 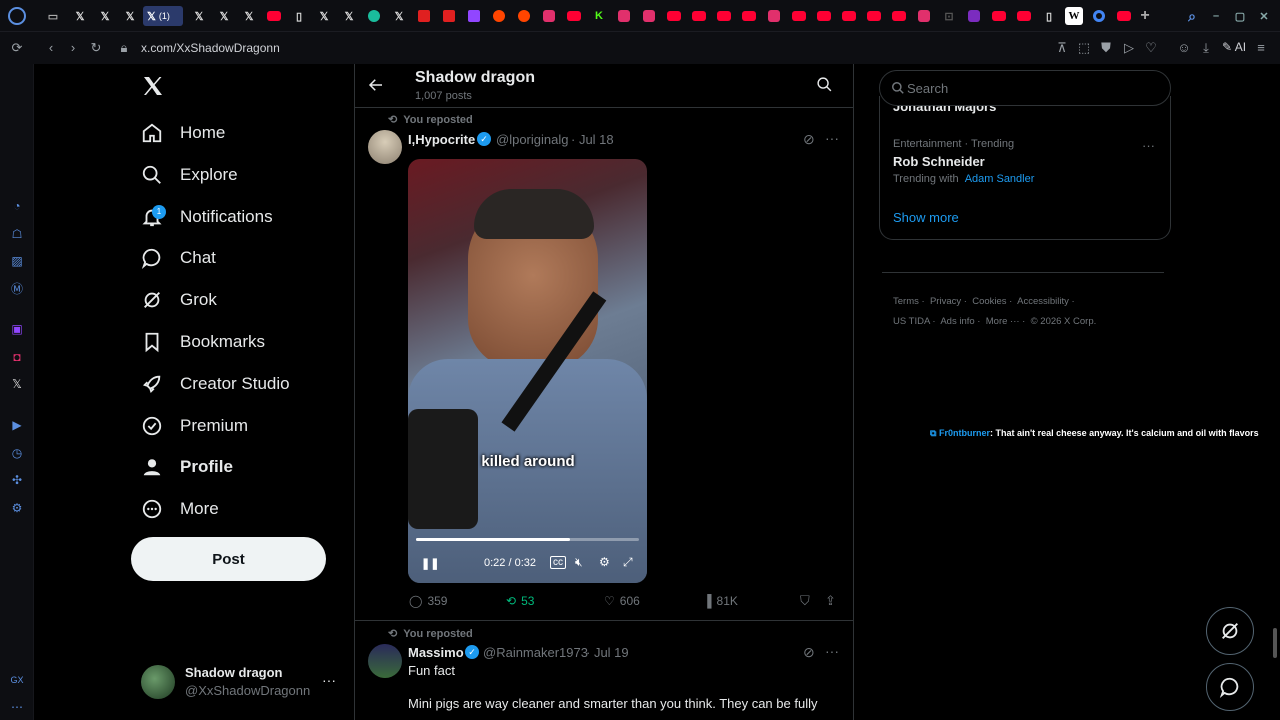 I want to click on tab-search-icon: ⌕, so click(x=1192, y=16).